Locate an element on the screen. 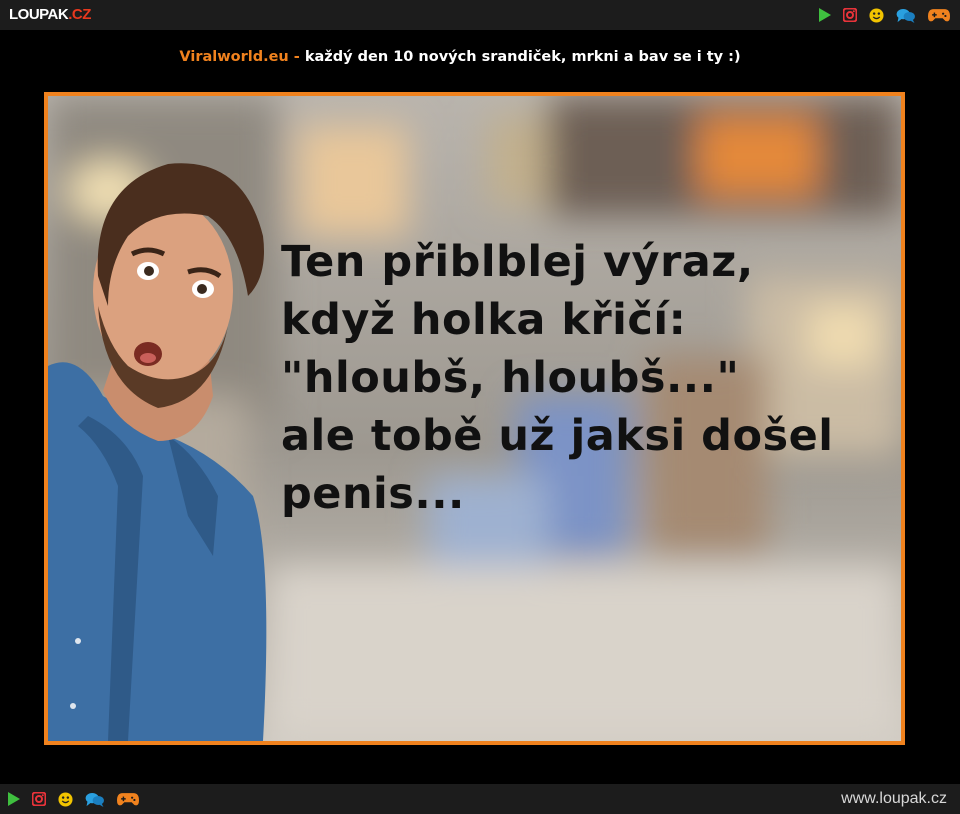  logo-suffix: .CZ is located at coordinates (79, 14).